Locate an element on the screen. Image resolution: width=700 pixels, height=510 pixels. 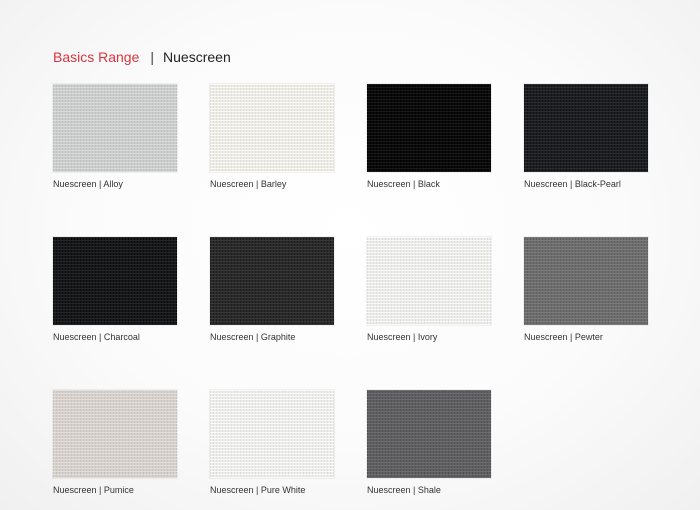
swatch-card-pewter: Nuescreen | Pewter is located at coordinates (586, 290).